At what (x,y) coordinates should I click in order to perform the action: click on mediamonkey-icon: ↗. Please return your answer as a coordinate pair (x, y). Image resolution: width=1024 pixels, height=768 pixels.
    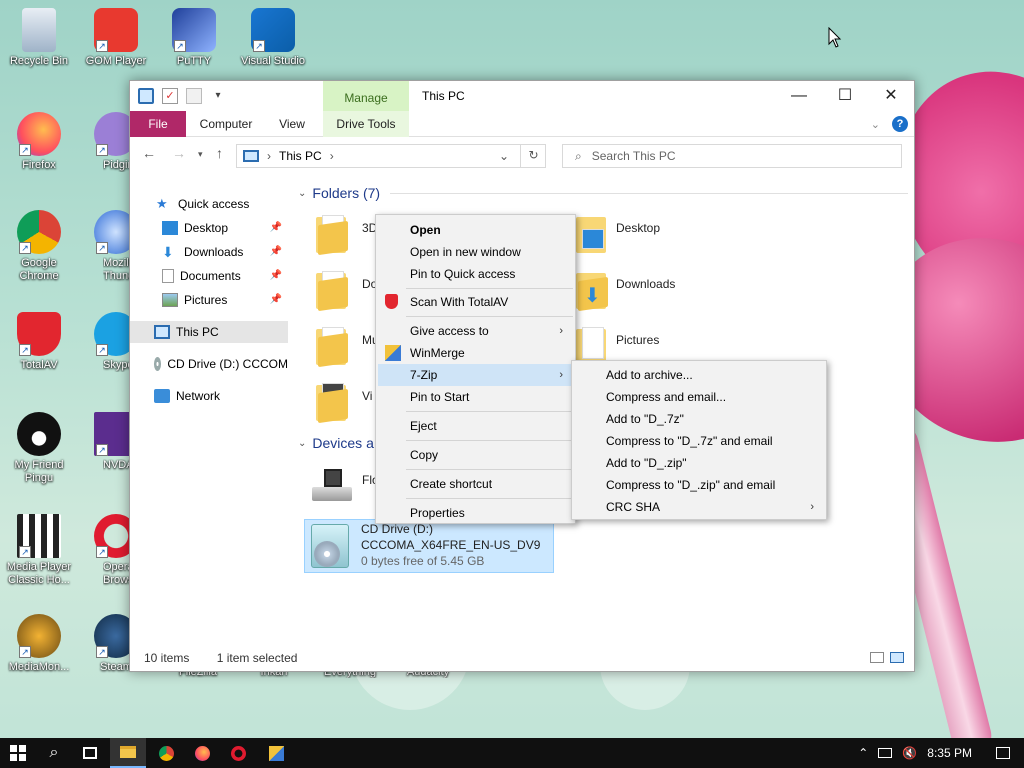
    Looking at the image, I should click on (39, 636).